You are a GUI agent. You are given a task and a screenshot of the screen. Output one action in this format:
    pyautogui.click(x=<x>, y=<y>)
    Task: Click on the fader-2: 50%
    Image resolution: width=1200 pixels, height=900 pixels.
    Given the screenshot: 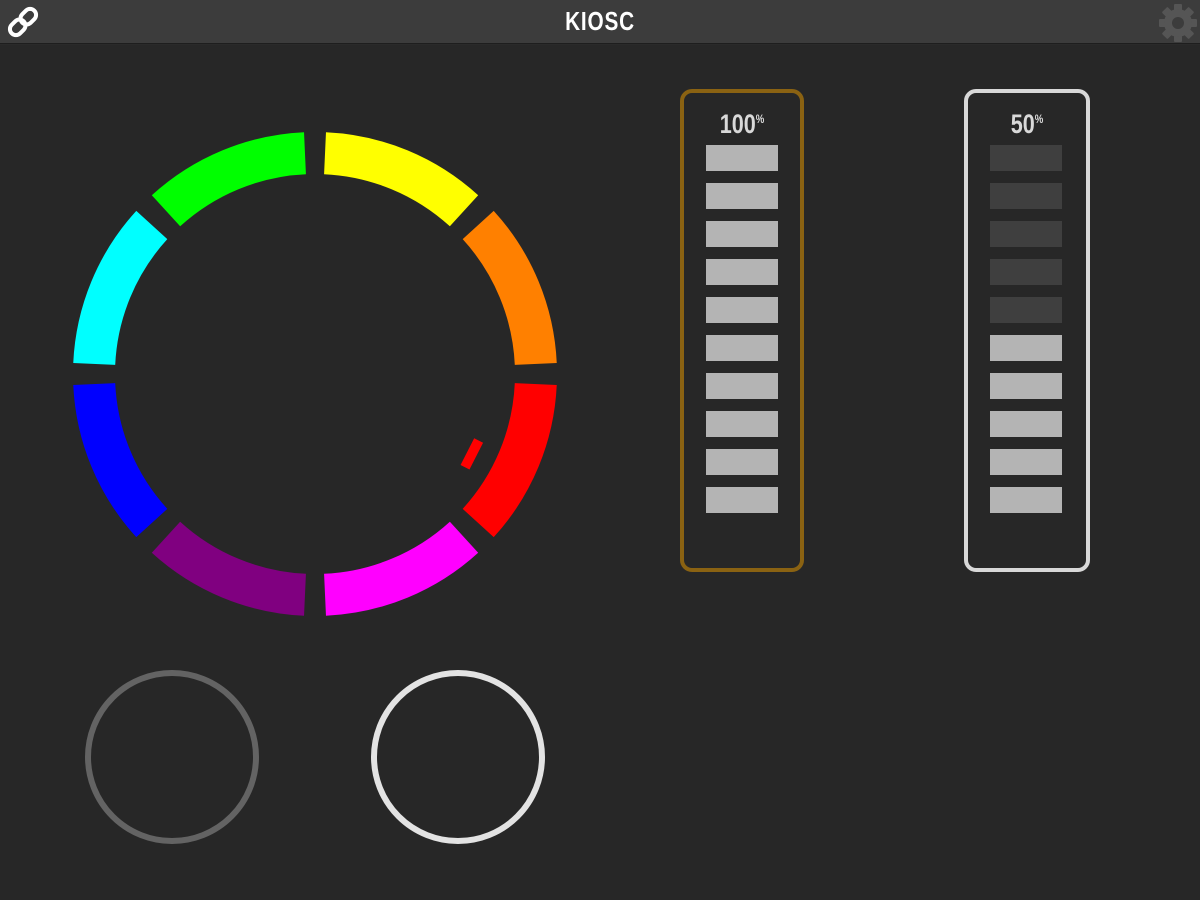 What is the action you would take?
    pyautogui.click(x=1027, y=330)
    